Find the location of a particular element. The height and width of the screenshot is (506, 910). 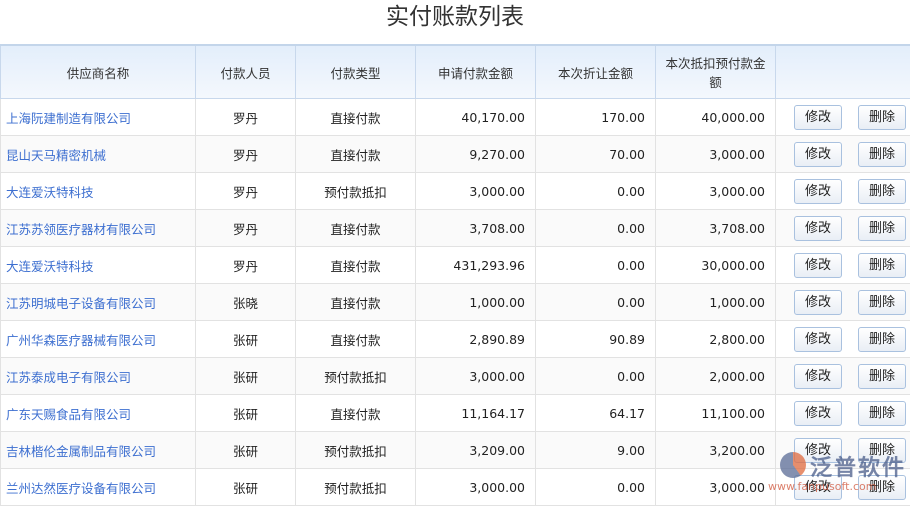

header-discount: 本次折让金额 is located at coordinates (596, 72).